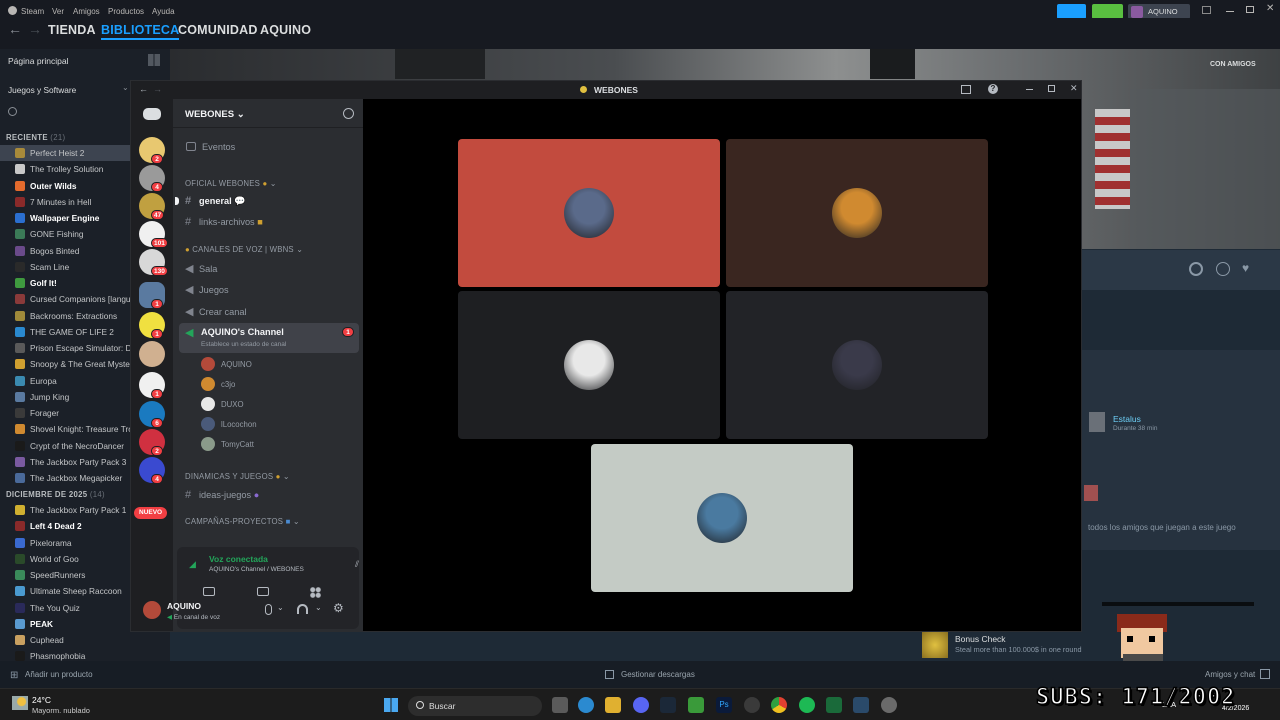 The image size is (1280, 720). What do you see at coordinates (218, 147) in the screenshot?
I see `events-link: Eventos` at bounding box center [218, 147].